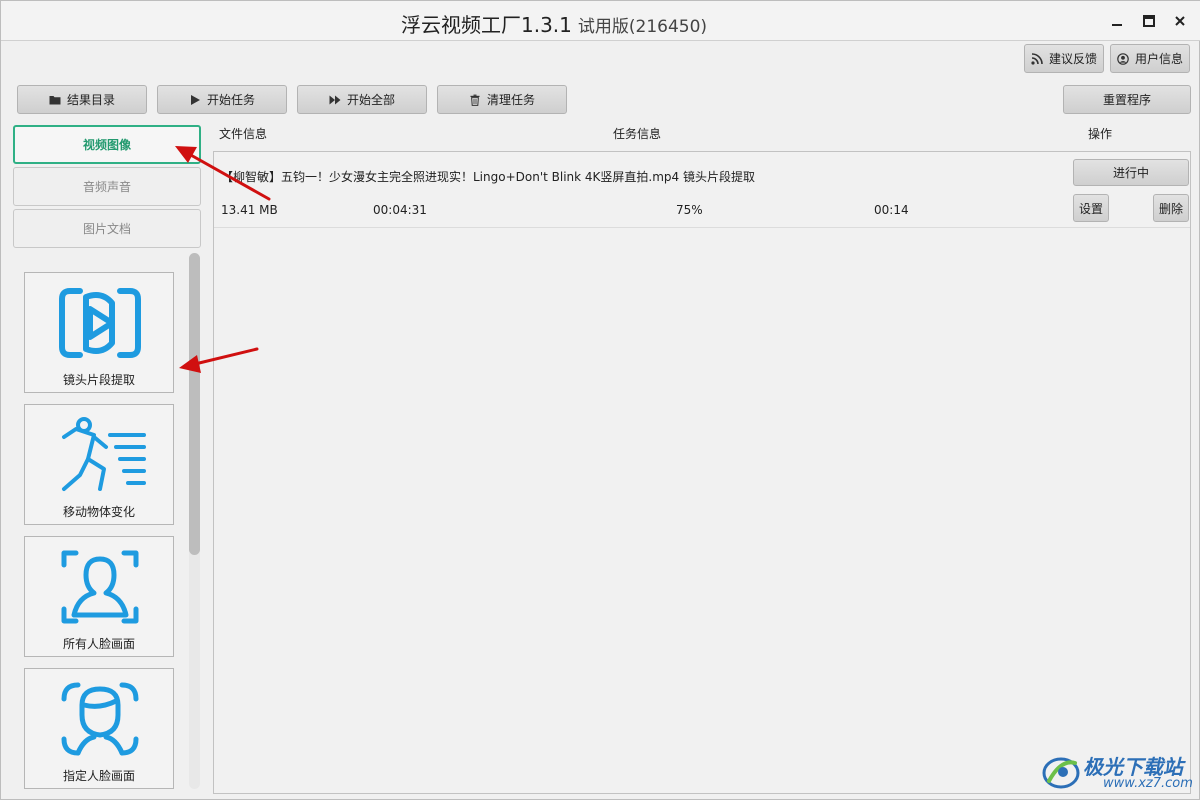  I want to click on category-image-document: 图片文档, so click(107, 228).